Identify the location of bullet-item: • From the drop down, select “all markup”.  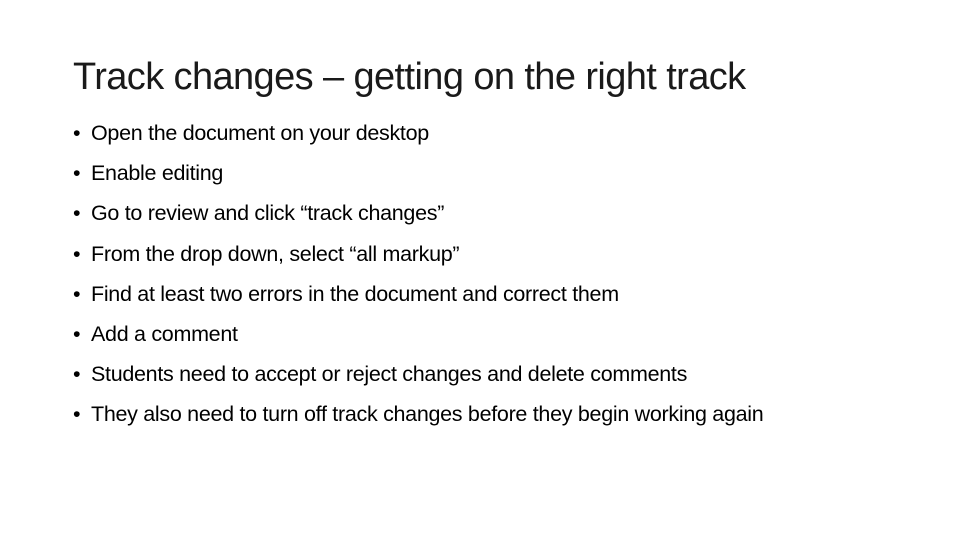
(483, 254).